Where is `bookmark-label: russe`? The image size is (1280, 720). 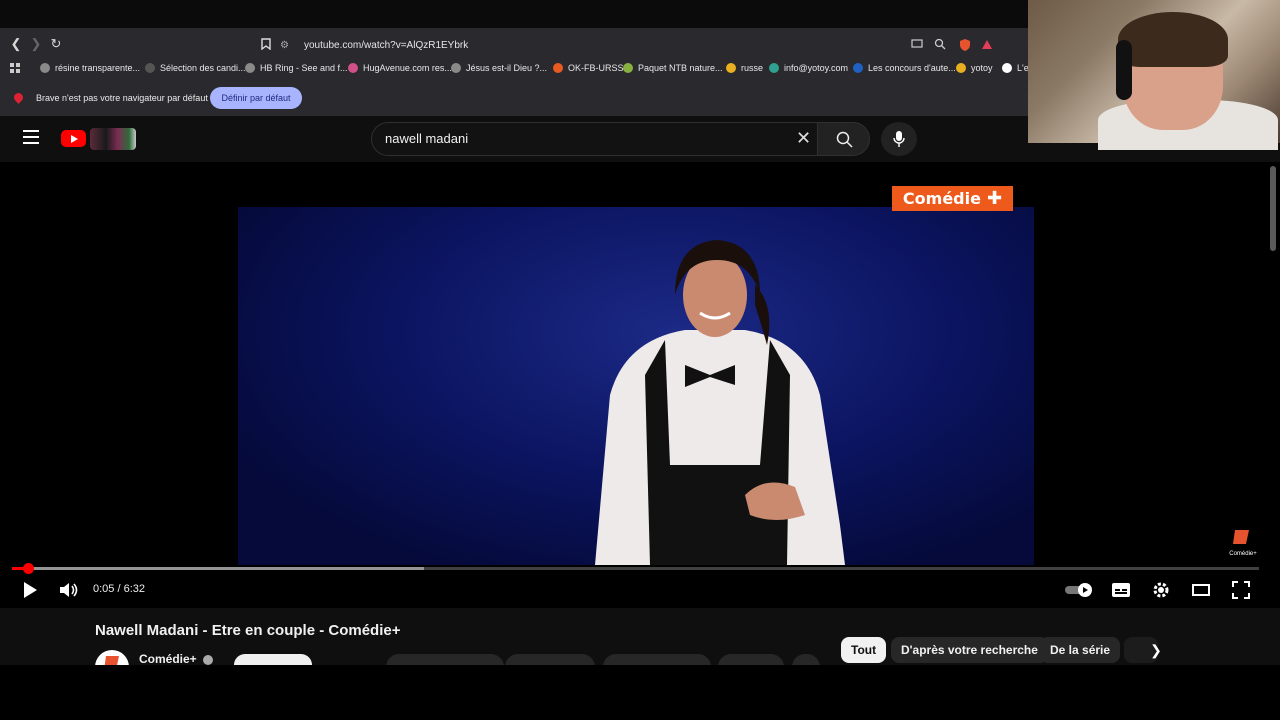 bookmark-label: russe is located at coordinates (752, 68).